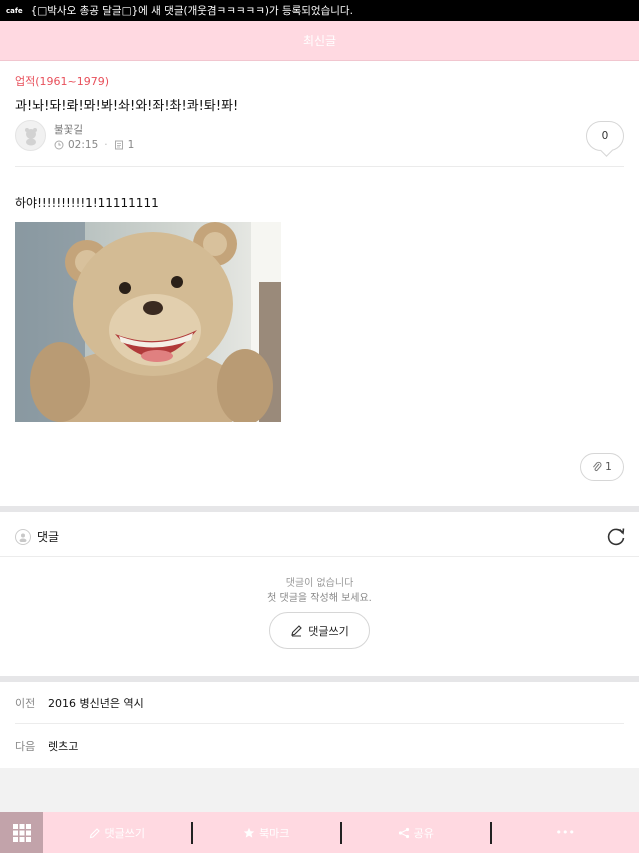 The width and height of the screenshot is (639, 853). I want to click on clock-icon, so click(59, 145).